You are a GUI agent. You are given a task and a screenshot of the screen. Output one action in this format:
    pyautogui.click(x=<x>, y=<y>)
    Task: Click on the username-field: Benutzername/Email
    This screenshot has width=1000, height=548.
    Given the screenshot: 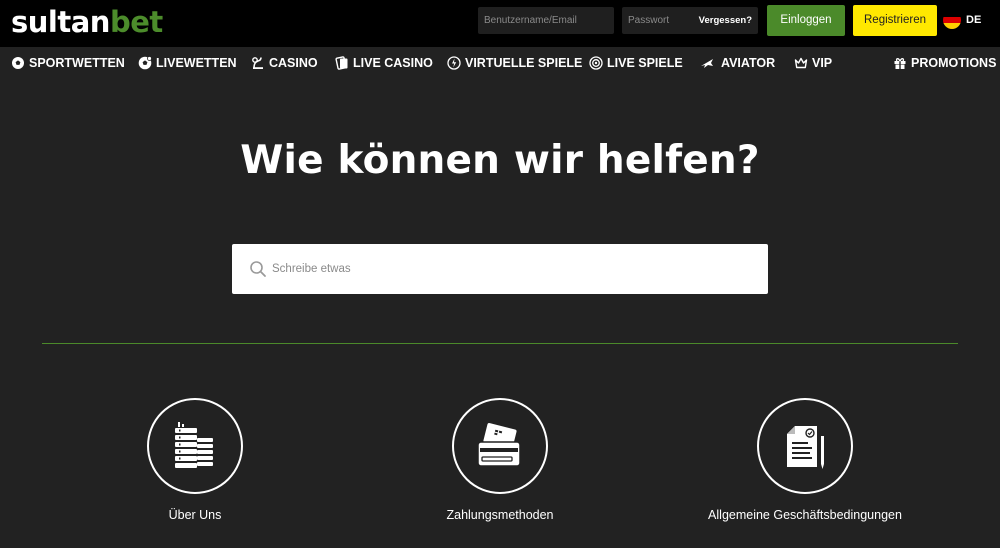 What is the action you would take?
    pyautogui.click(x=546, y=20)
    